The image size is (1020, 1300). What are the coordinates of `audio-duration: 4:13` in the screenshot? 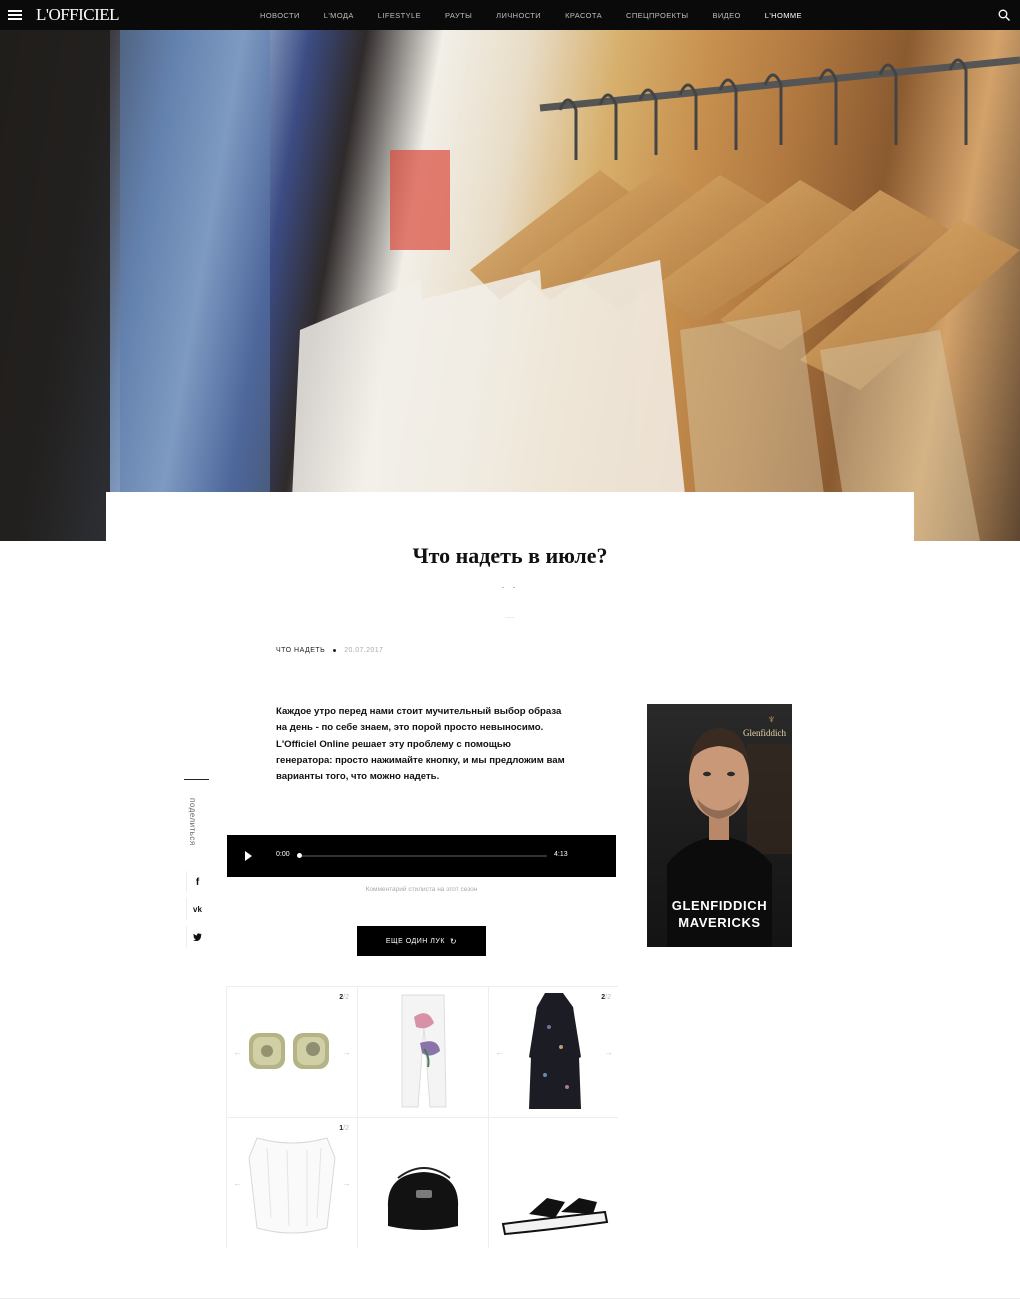 It's located at (561, 854).